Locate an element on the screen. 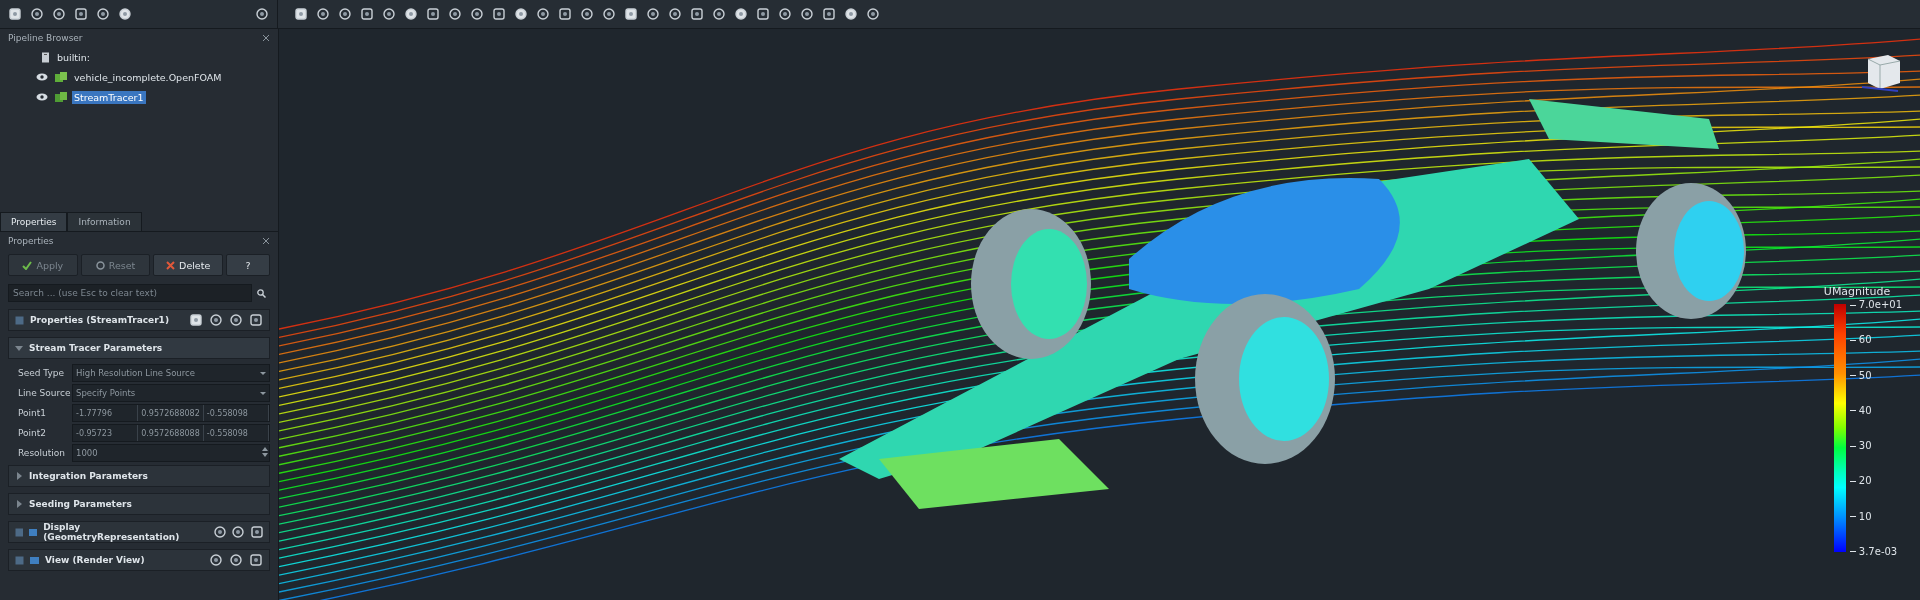  number-field: -0.95723 is located at coordinates (106, 433).